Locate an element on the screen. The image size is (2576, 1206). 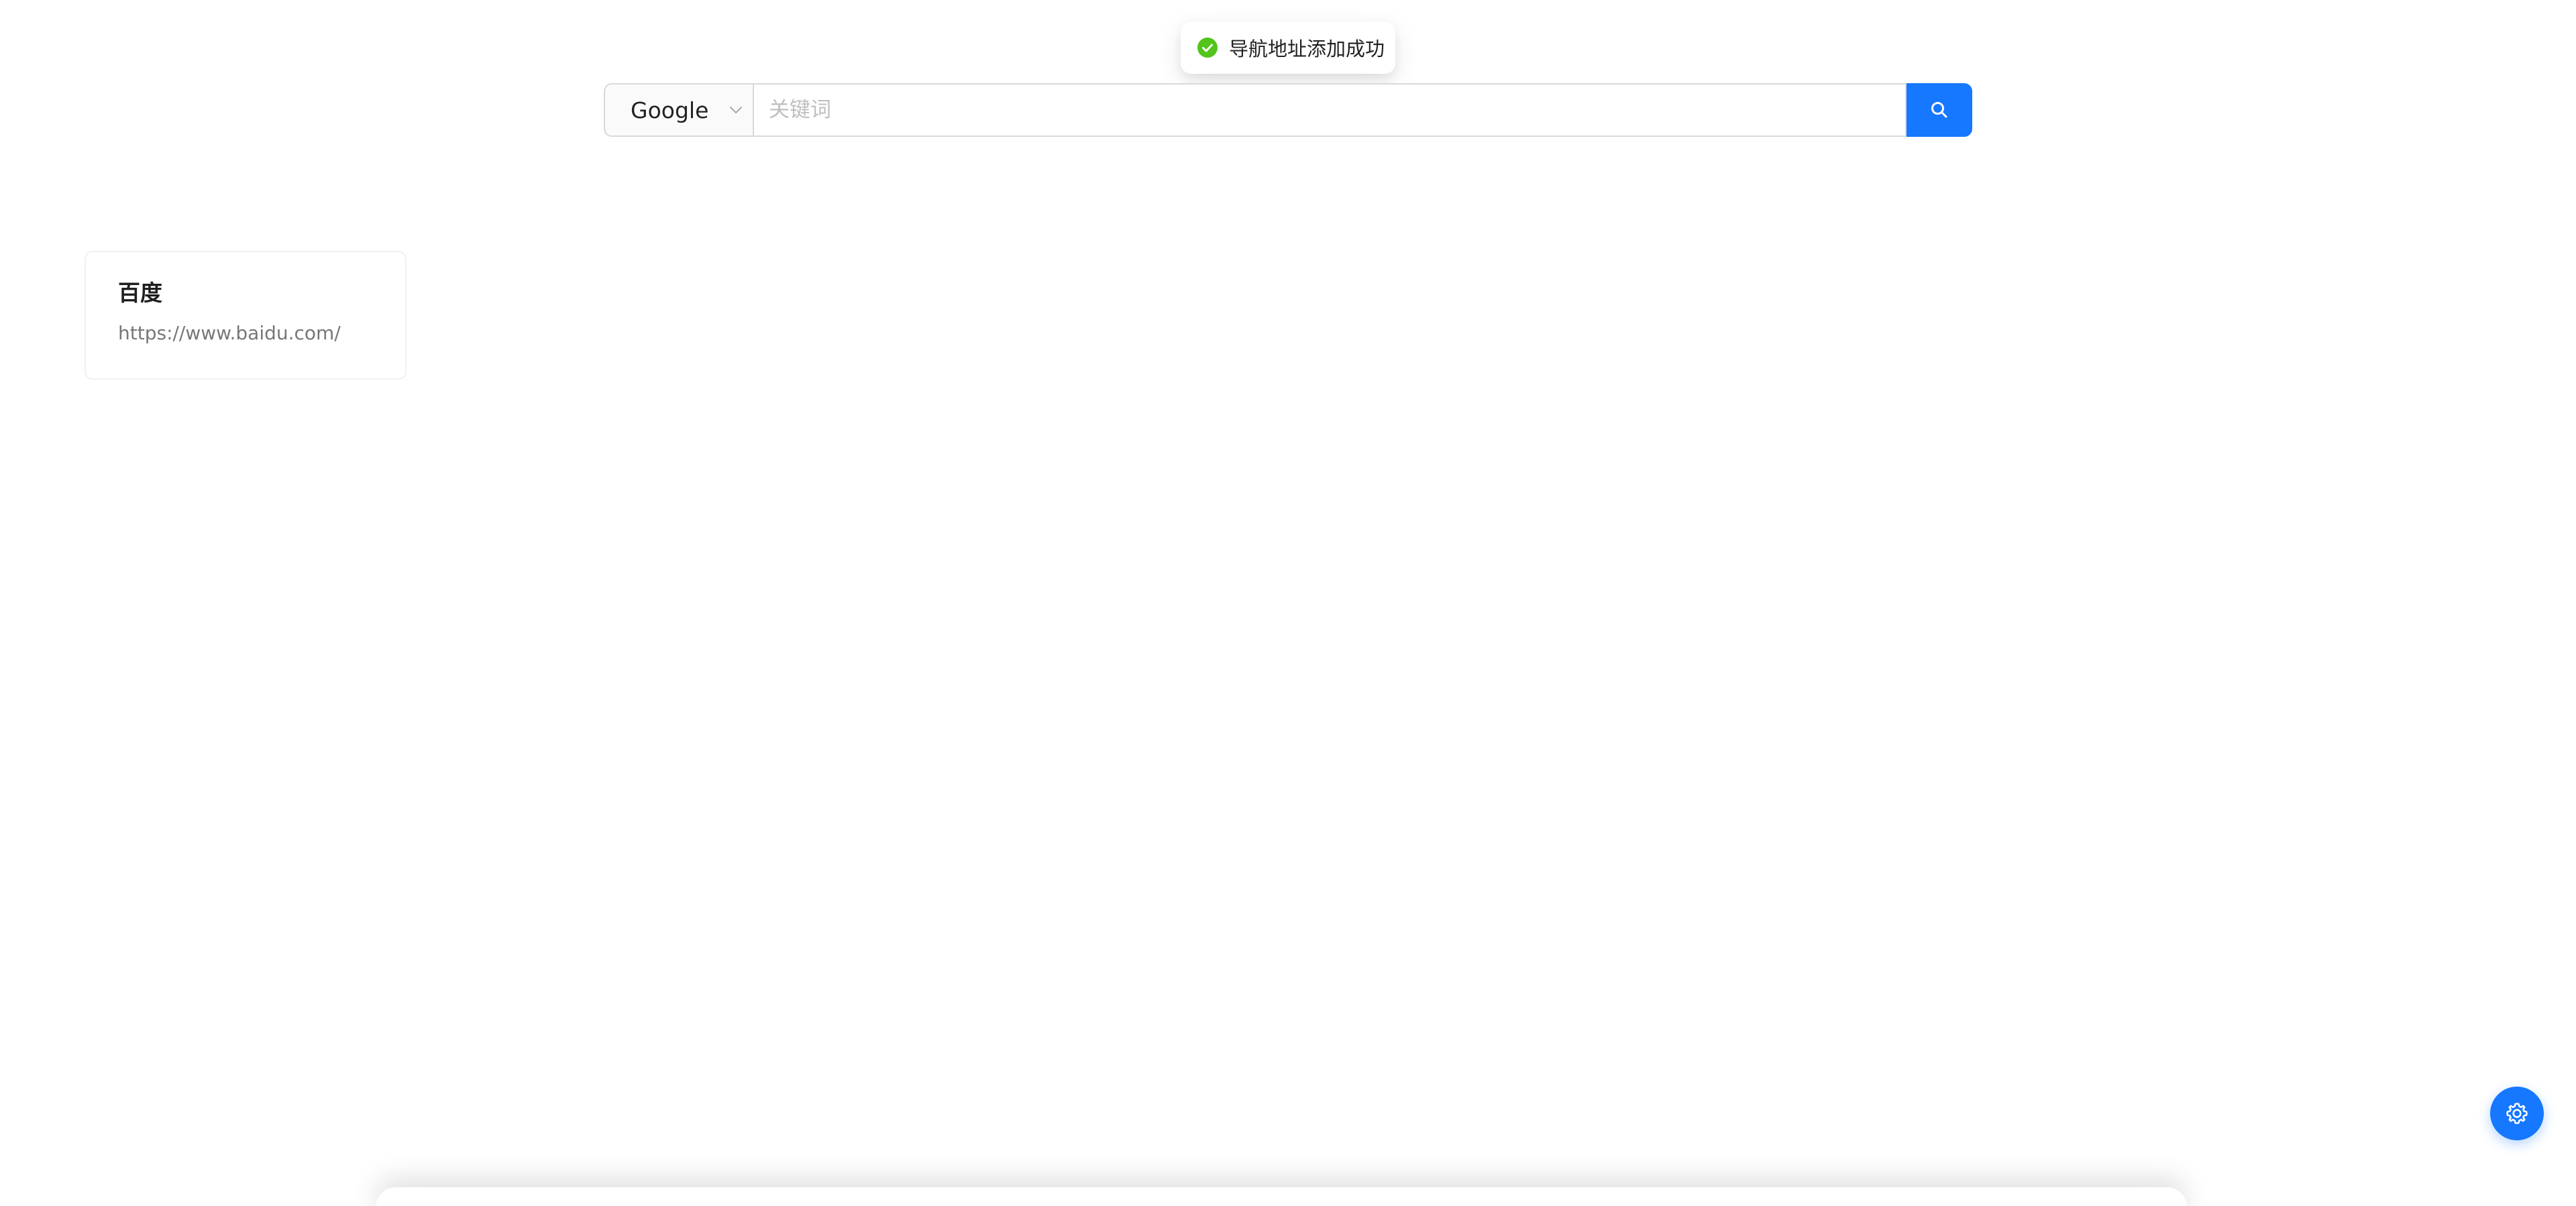
chevron-down-icon is located at coordinates (736, 110).